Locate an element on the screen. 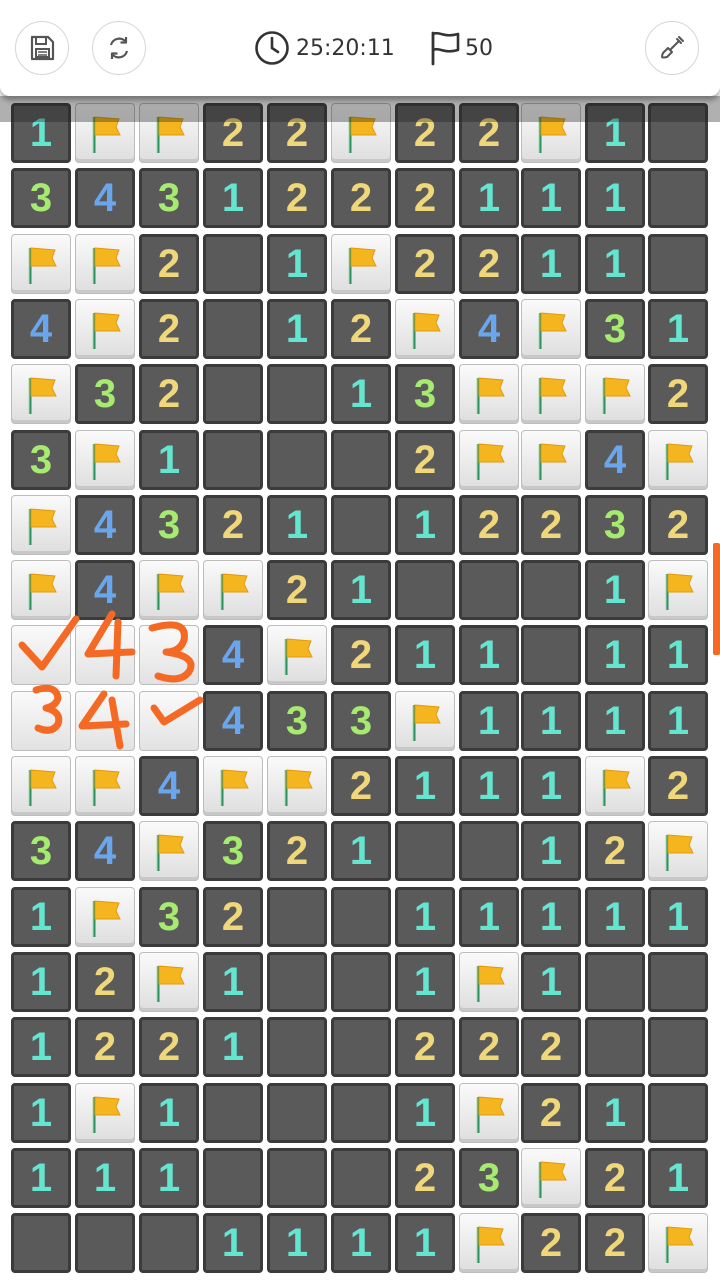 Image resolution: width=720 pixels, height=1280 pixels. save-button is located at coordinates (42, 48).